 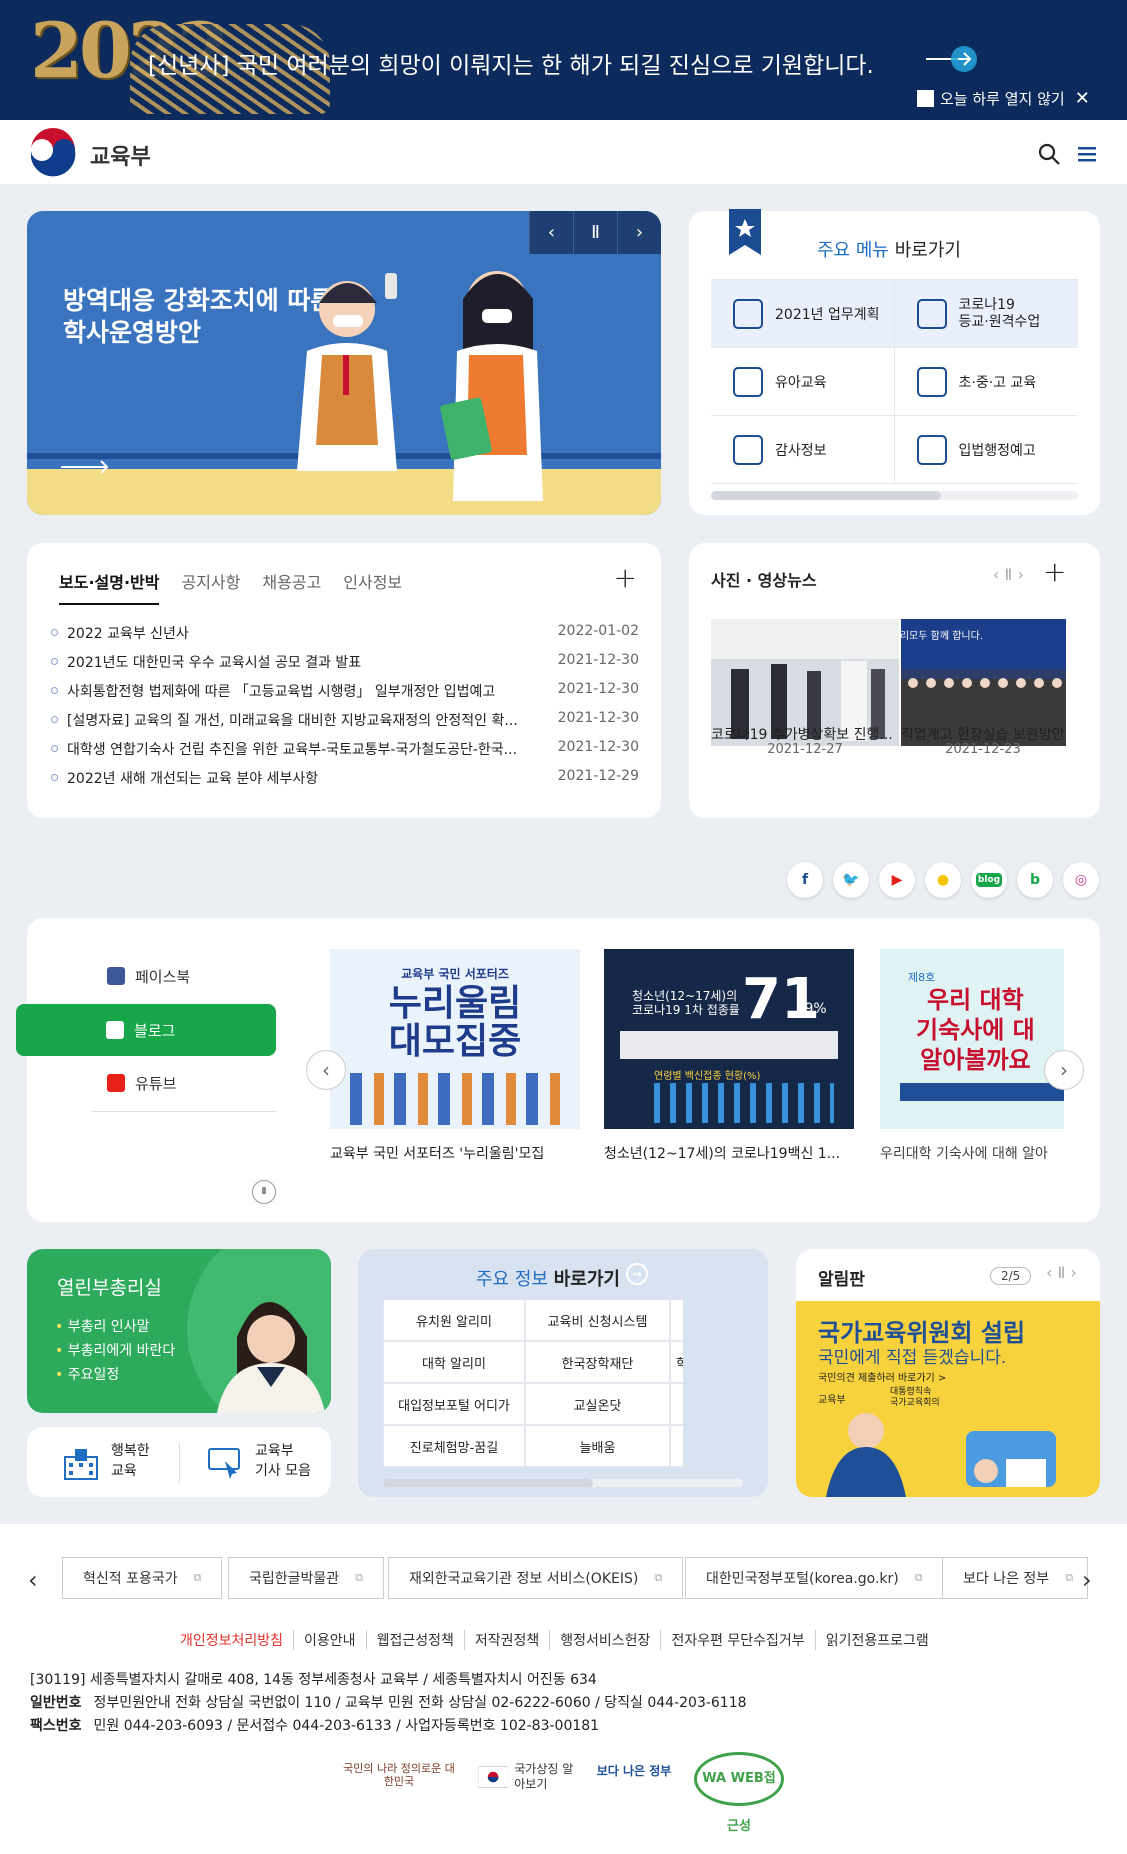 I want to click on open-room-link: 부총리에게 바란다, so click(x=115, y=1351).